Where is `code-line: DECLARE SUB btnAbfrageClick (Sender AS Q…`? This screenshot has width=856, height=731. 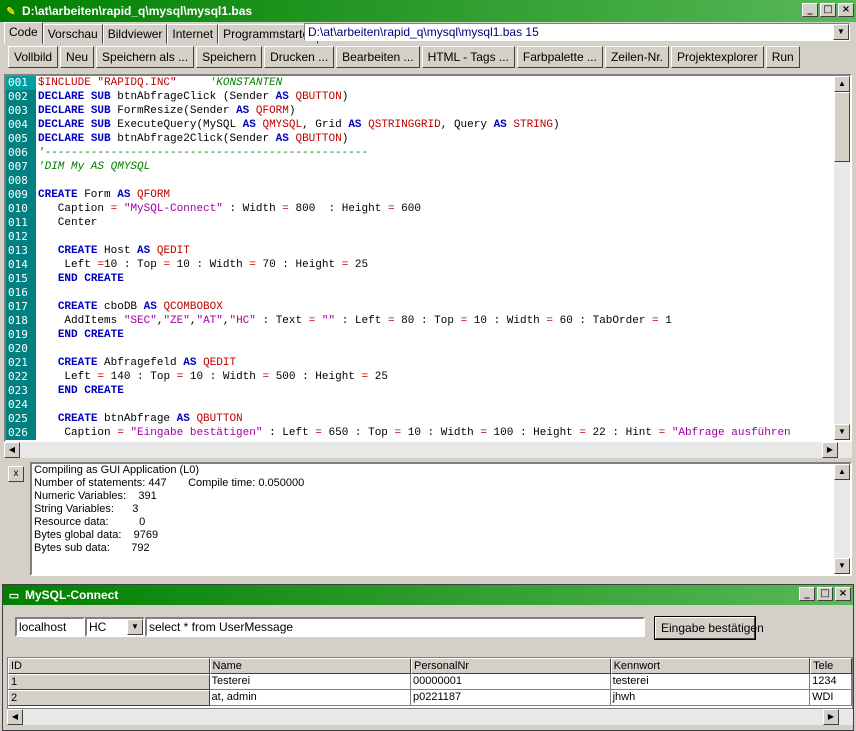
code-line: DECLARE SUB btnAbfrageClick (Sender AS Q… is located at coordinates (436, 97).